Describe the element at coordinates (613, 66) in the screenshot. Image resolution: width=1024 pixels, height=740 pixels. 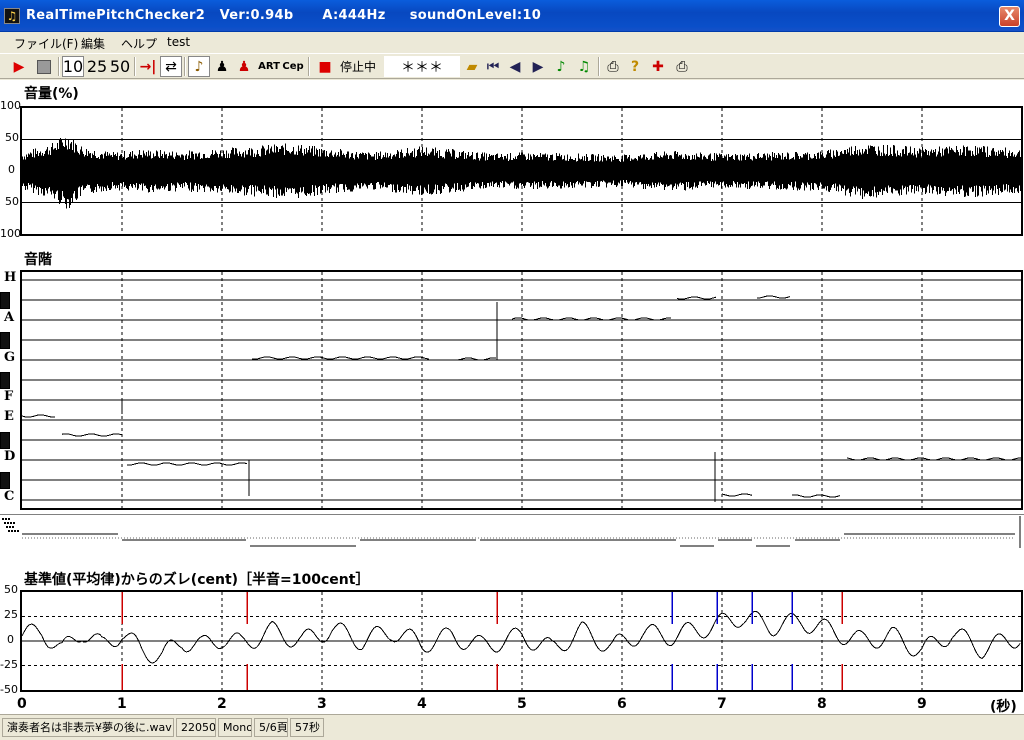
I see `print-icon: ⎙` at that location.